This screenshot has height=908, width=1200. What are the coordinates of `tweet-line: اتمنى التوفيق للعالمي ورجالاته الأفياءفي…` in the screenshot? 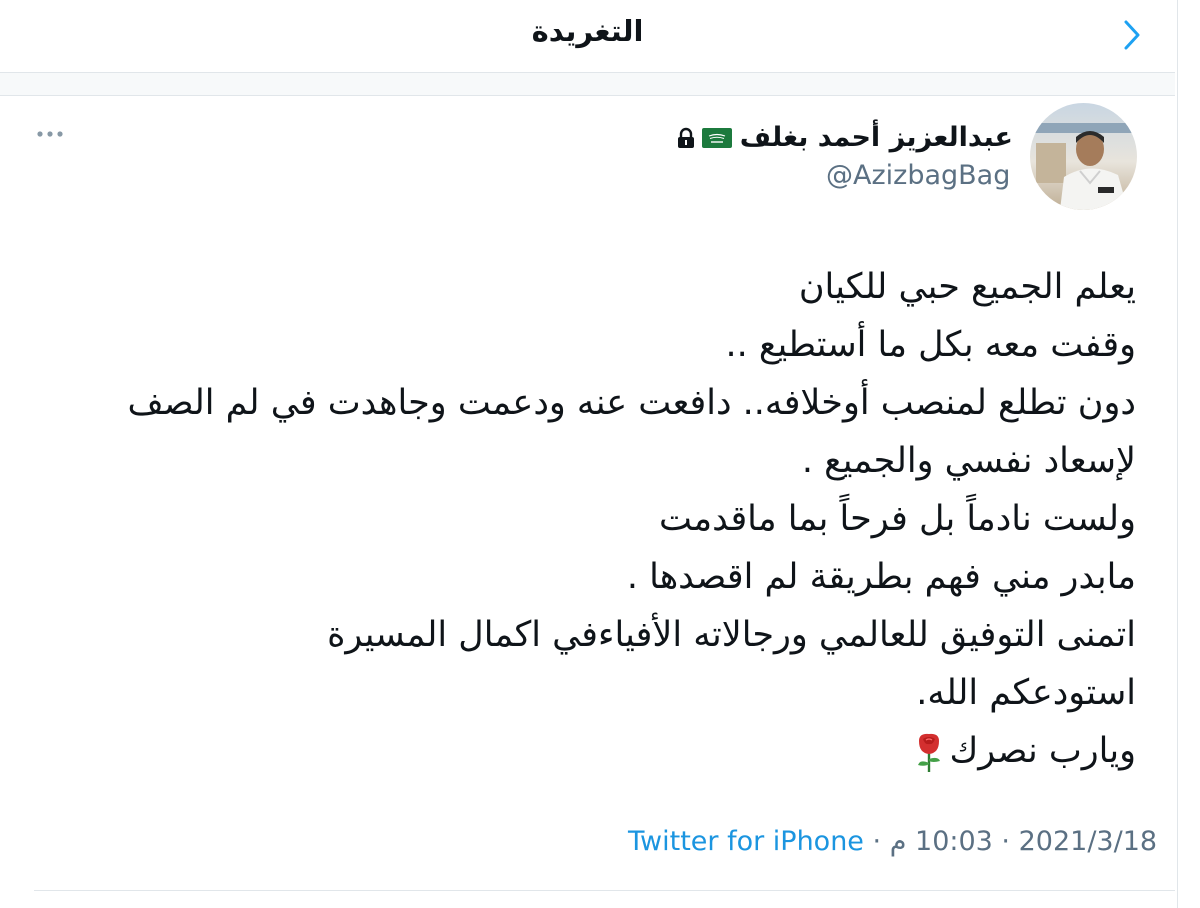 It's located at (731, 635).